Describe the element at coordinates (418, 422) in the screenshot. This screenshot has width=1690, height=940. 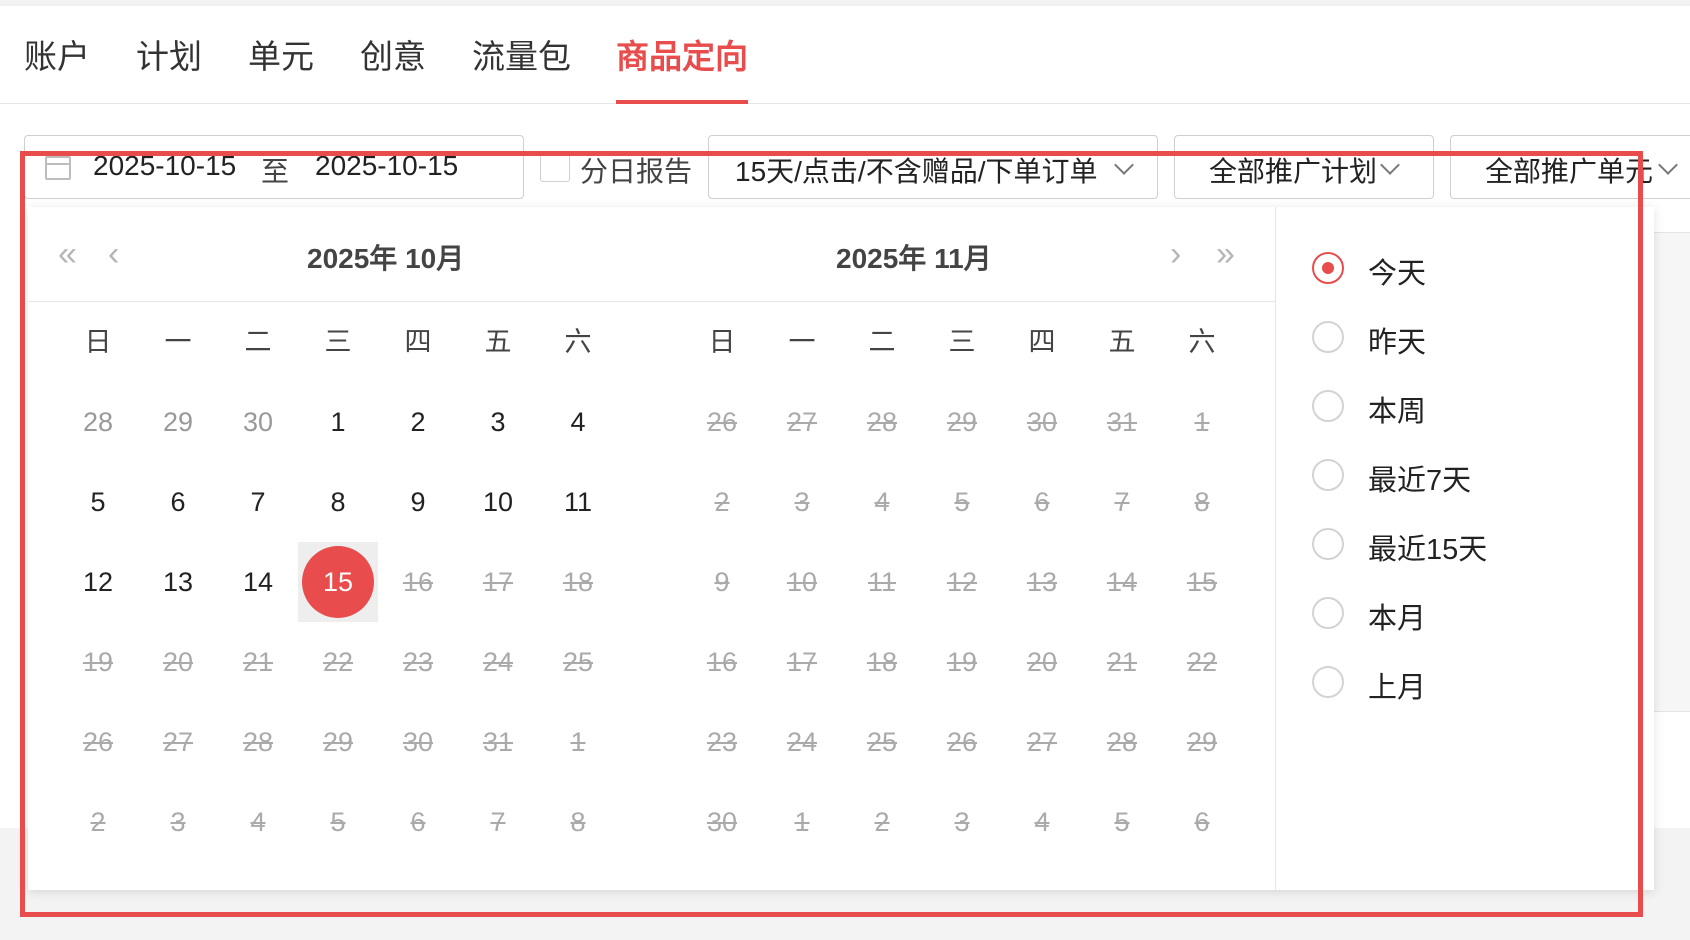
I see `calendar-day: 2` at that location.